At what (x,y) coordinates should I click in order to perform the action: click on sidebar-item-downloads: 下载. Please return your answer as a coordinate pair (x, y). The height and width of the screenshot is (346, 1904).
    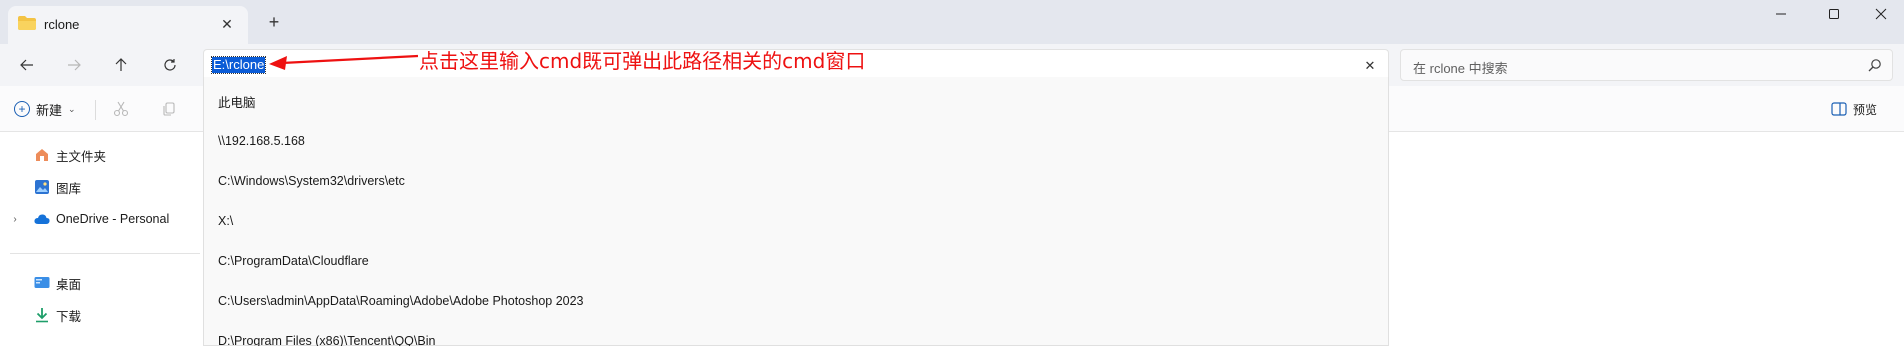
    Looking at the image, I should click on (57, 315).